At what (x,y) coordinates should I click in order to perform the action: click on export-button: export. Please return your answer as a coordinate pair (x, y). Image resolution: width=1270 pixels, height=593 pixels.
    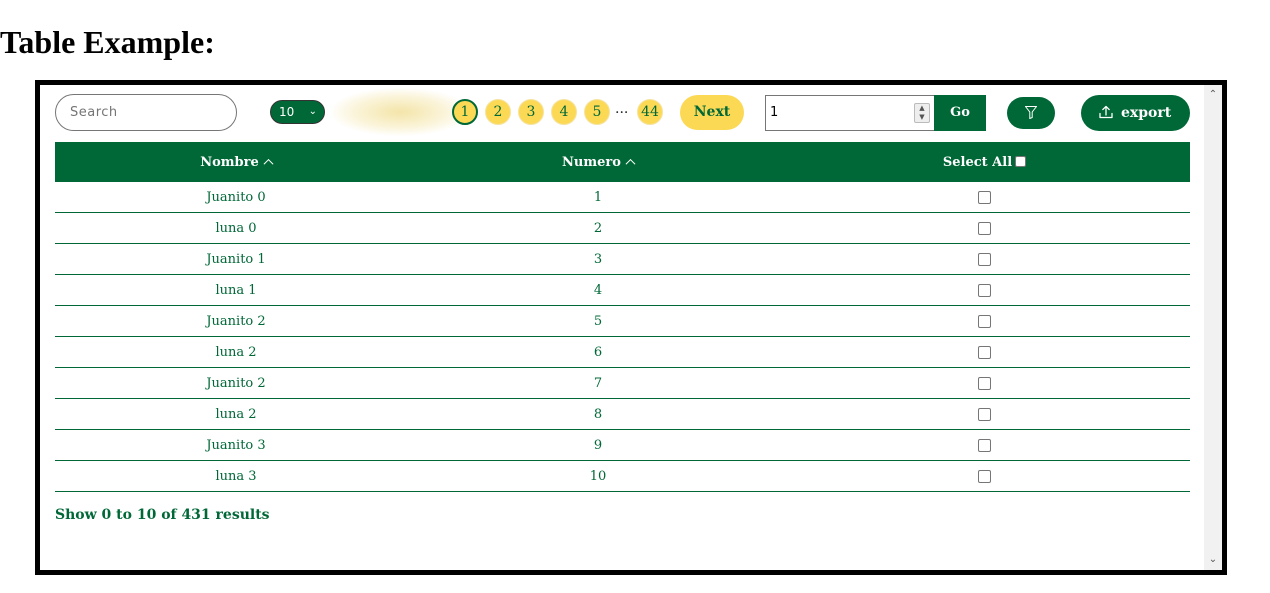
    Looking at the image, I should click on (1135, 113).